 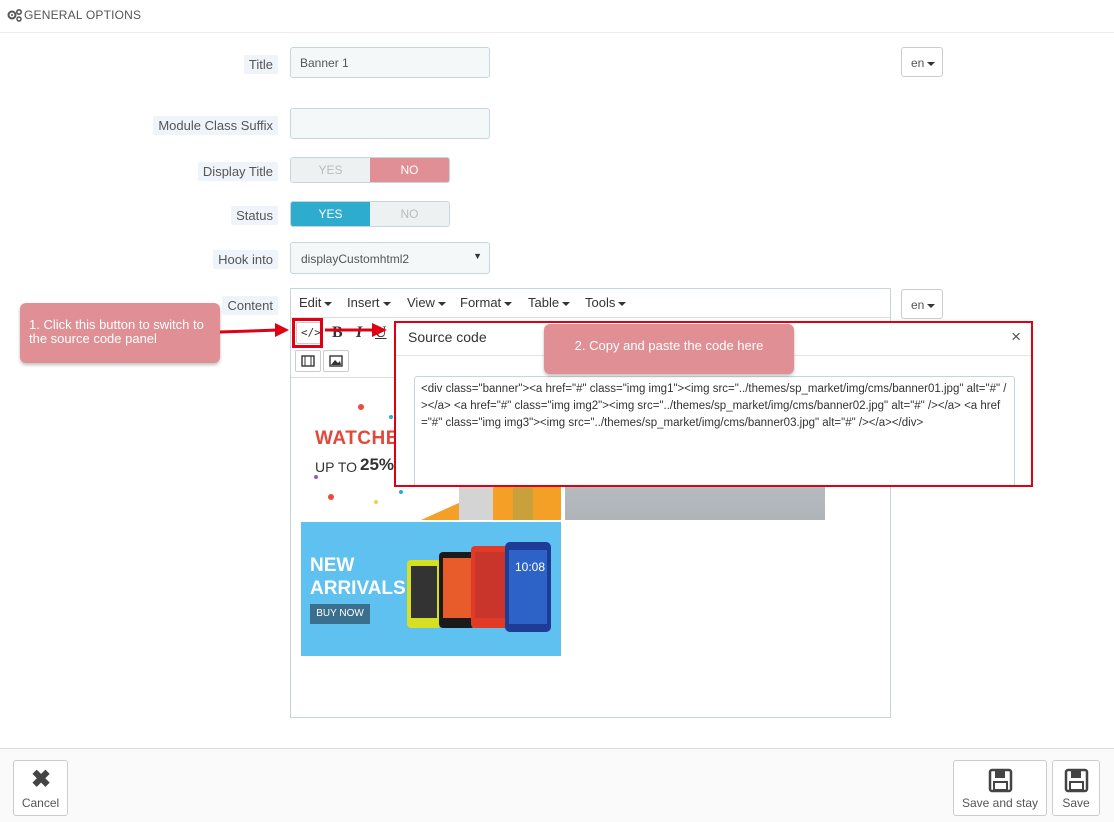 I want to click on title-input: Banner 1, so click(x=390, y=62).